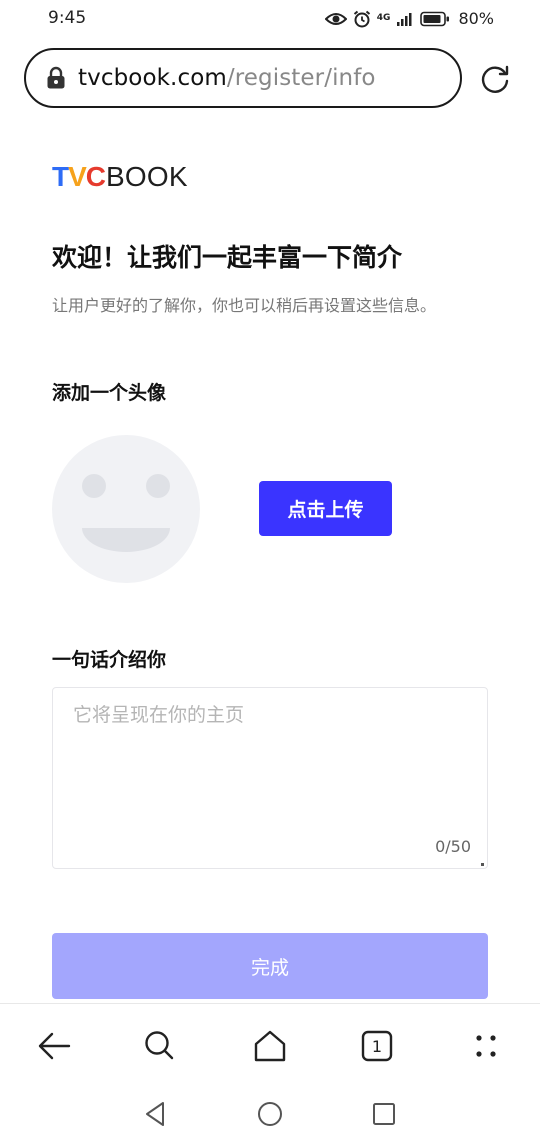  I want to click on network-label: 4G, so click(383, 18).